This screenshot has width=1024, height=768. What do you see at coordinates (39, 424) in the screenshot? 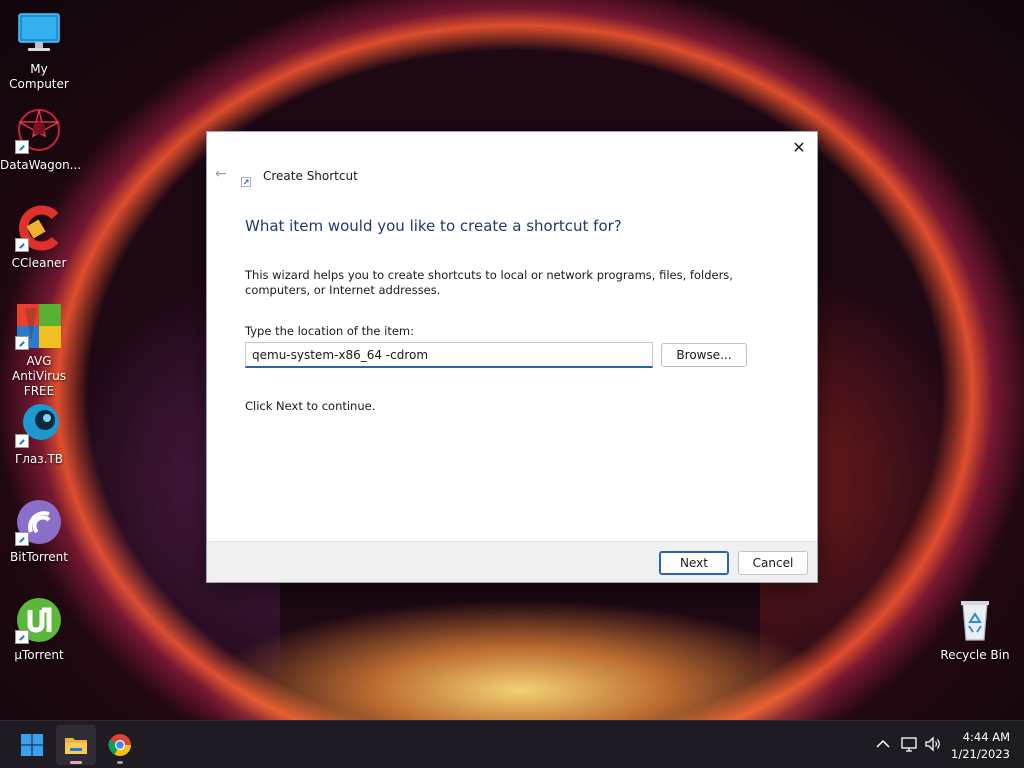
I see `glaz-tv-icon` at bounding box center [39, 424].